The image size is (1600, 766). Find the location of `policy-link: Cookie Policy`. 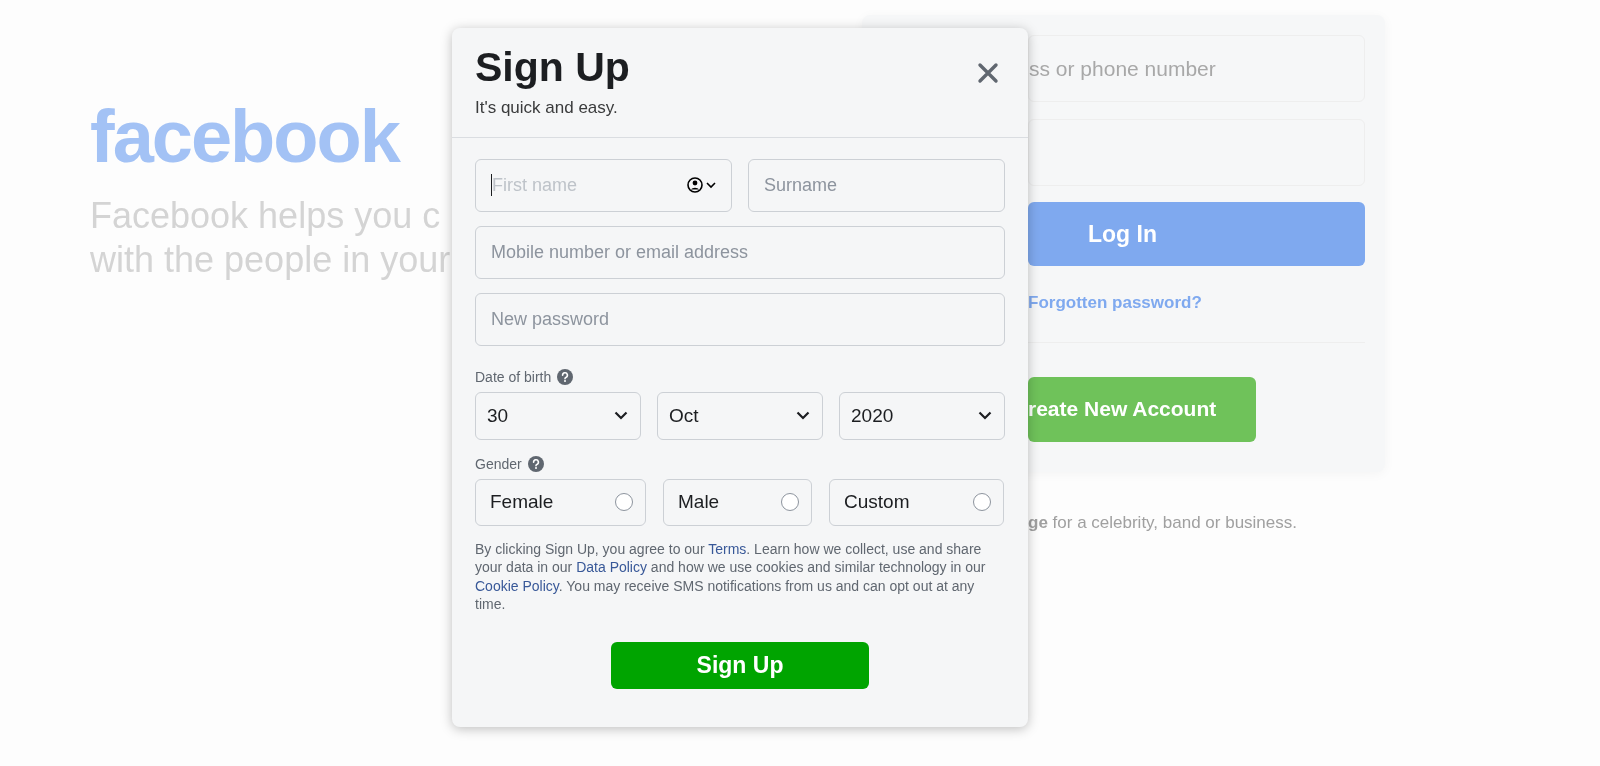

policy-link: Cookie Policy is located at coordinates (517, 585).